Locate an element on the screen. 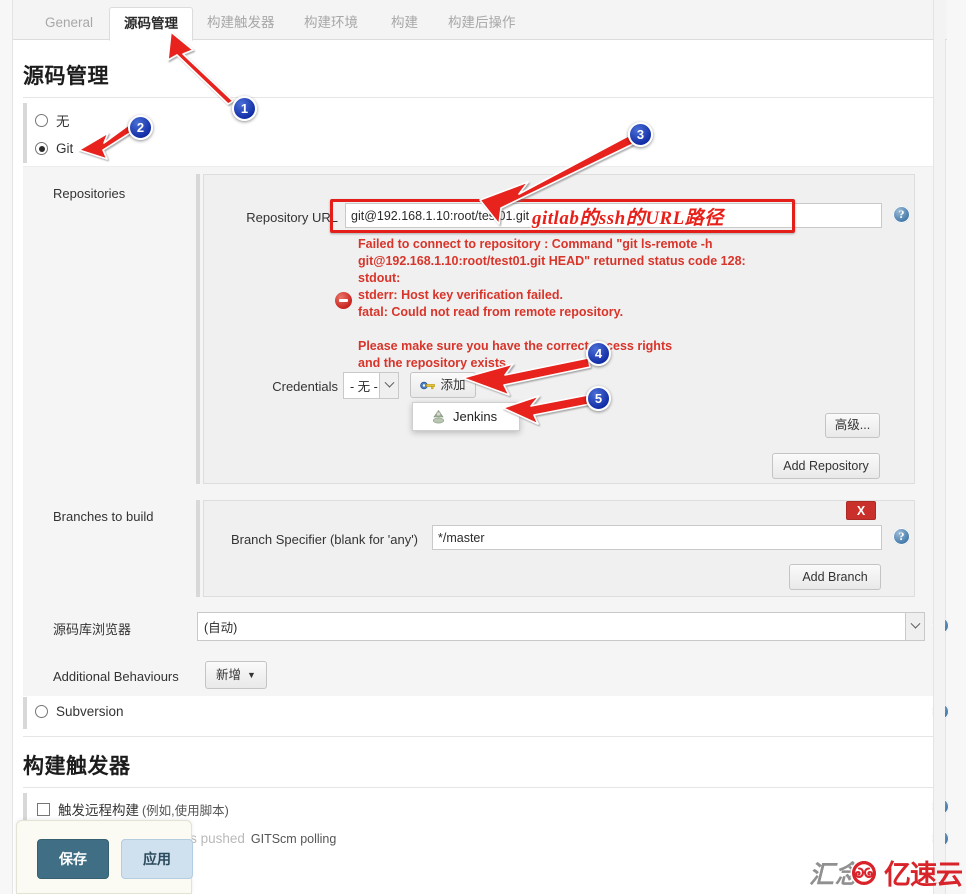 This screenshot has width=966, height=894. branches-accent-bar is located at coordinates (198, 548).